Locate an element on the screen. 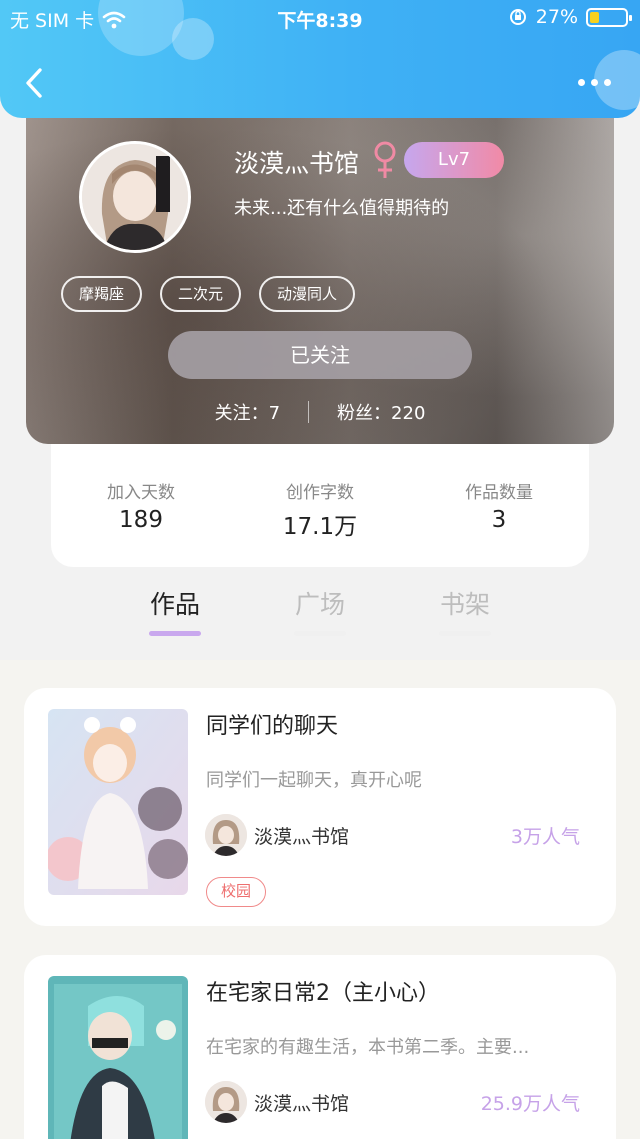 This screenshot has height=1139, width=640. battery-percent: 27% is located at coordinates (556, 17).